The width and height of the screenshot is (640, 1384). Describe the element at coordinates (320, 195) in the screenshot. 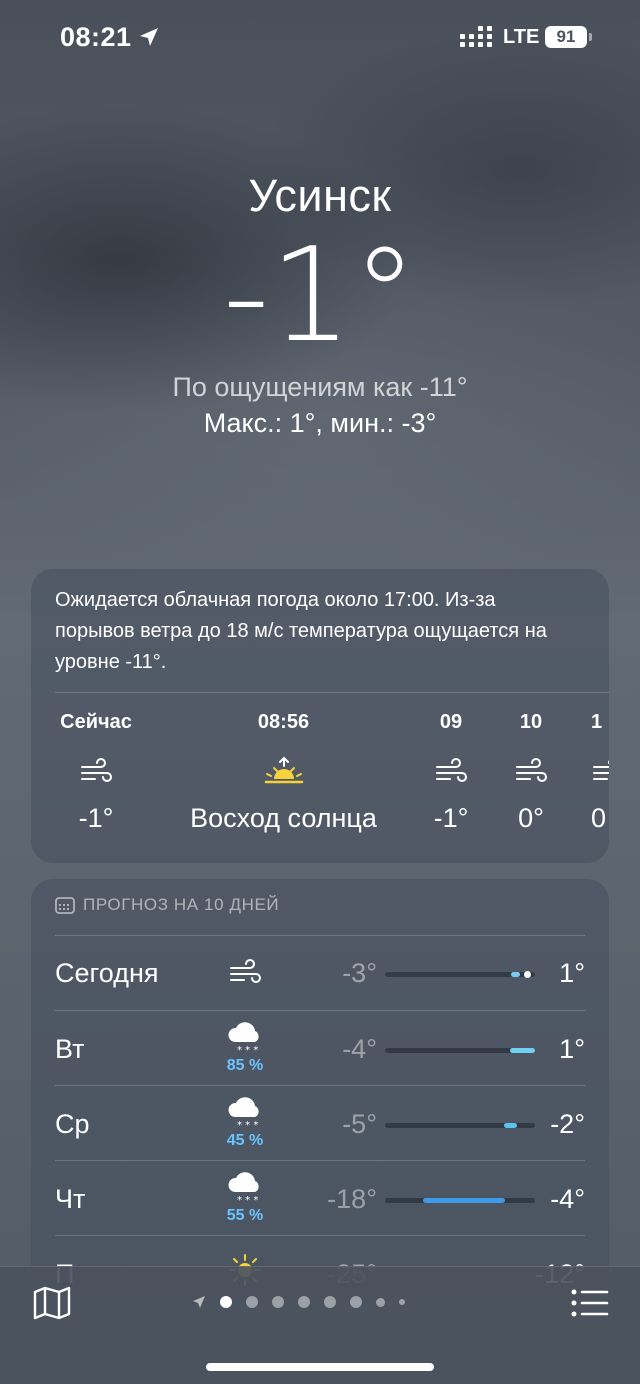

I see `city-name: Усинск` at that location.